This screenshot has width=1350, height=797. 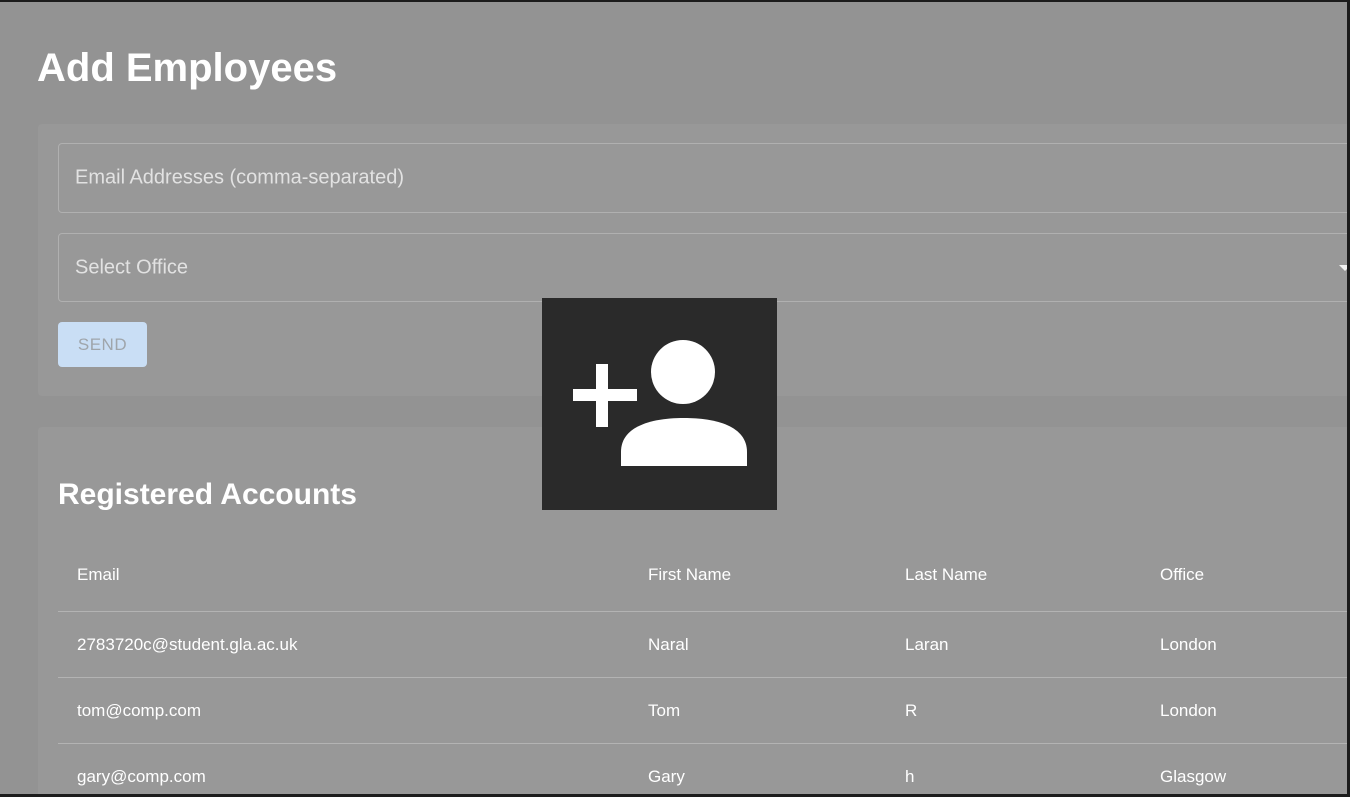 What do you see at coordinates (1013, 710) in the screenshot?
I see `cell-last-name: R` at bounding box center [1013, 710].